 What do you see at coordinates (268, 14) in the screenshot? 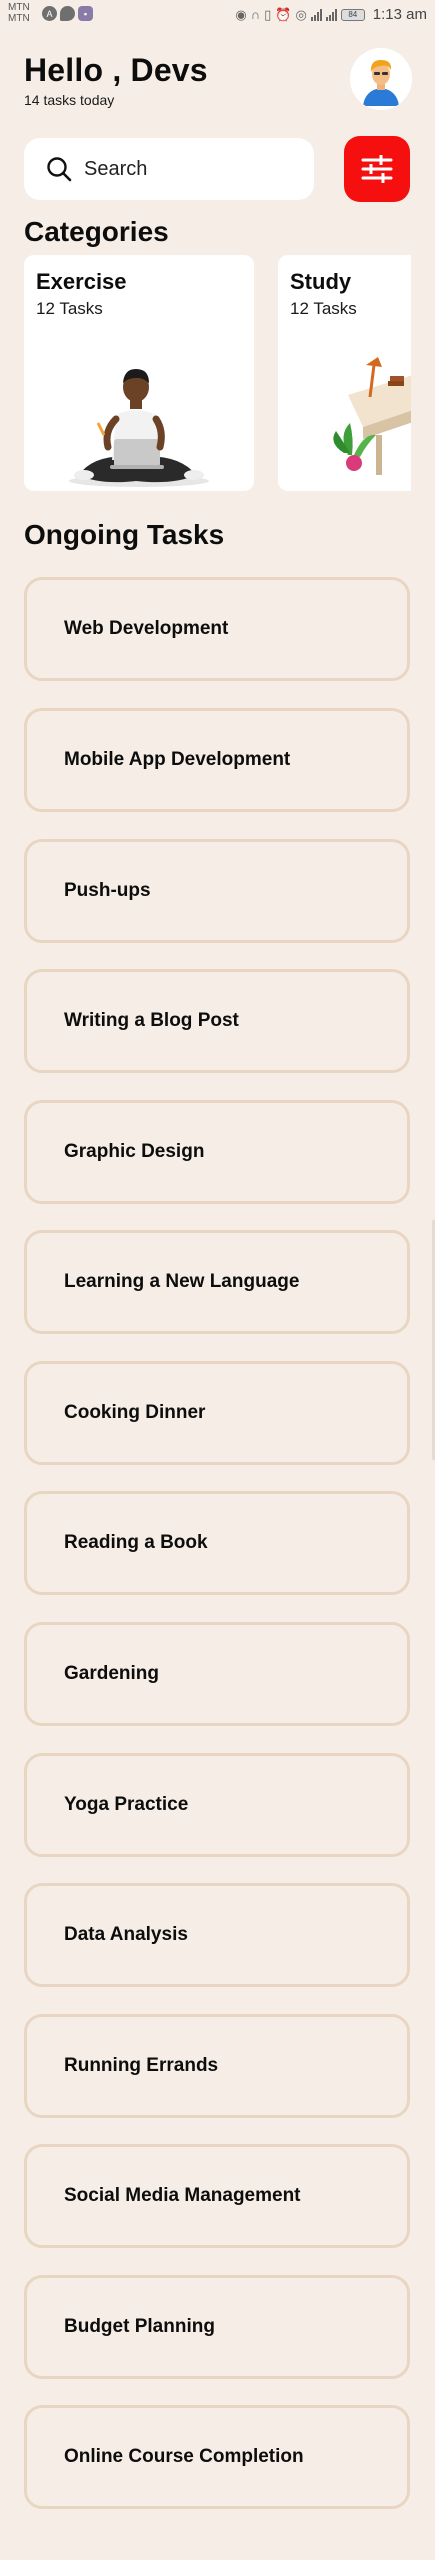
I see `vibrate-icon: ▯` at bounding box center [268, 14].